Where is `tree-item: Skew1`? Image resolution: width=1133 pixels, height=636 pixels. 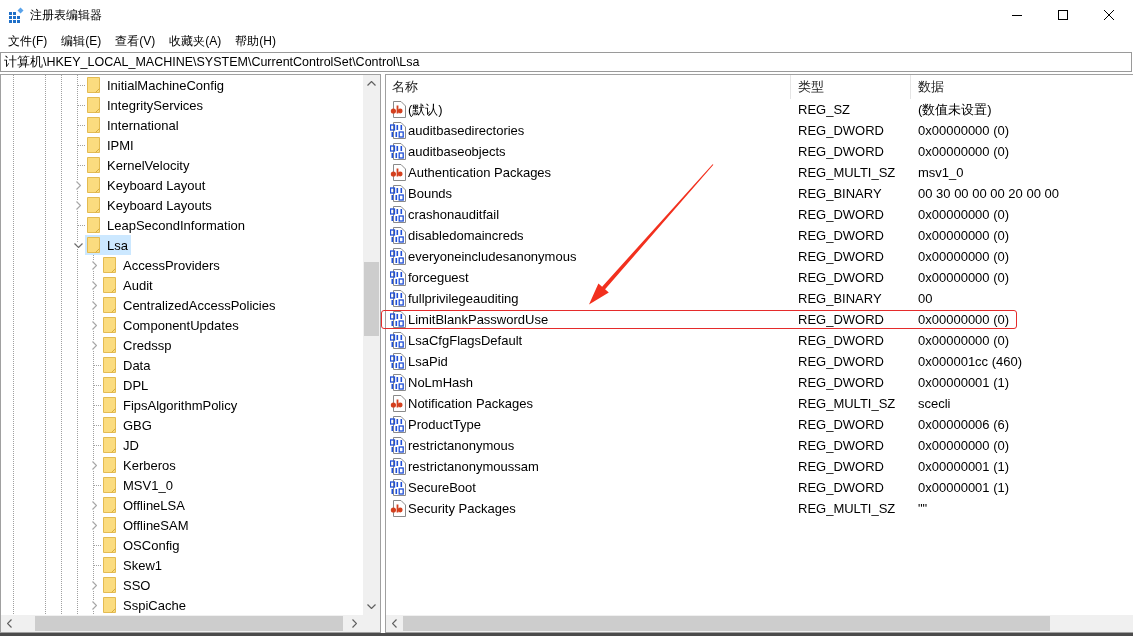
tree-item: Skew1 is located at coordinates (133, 565).